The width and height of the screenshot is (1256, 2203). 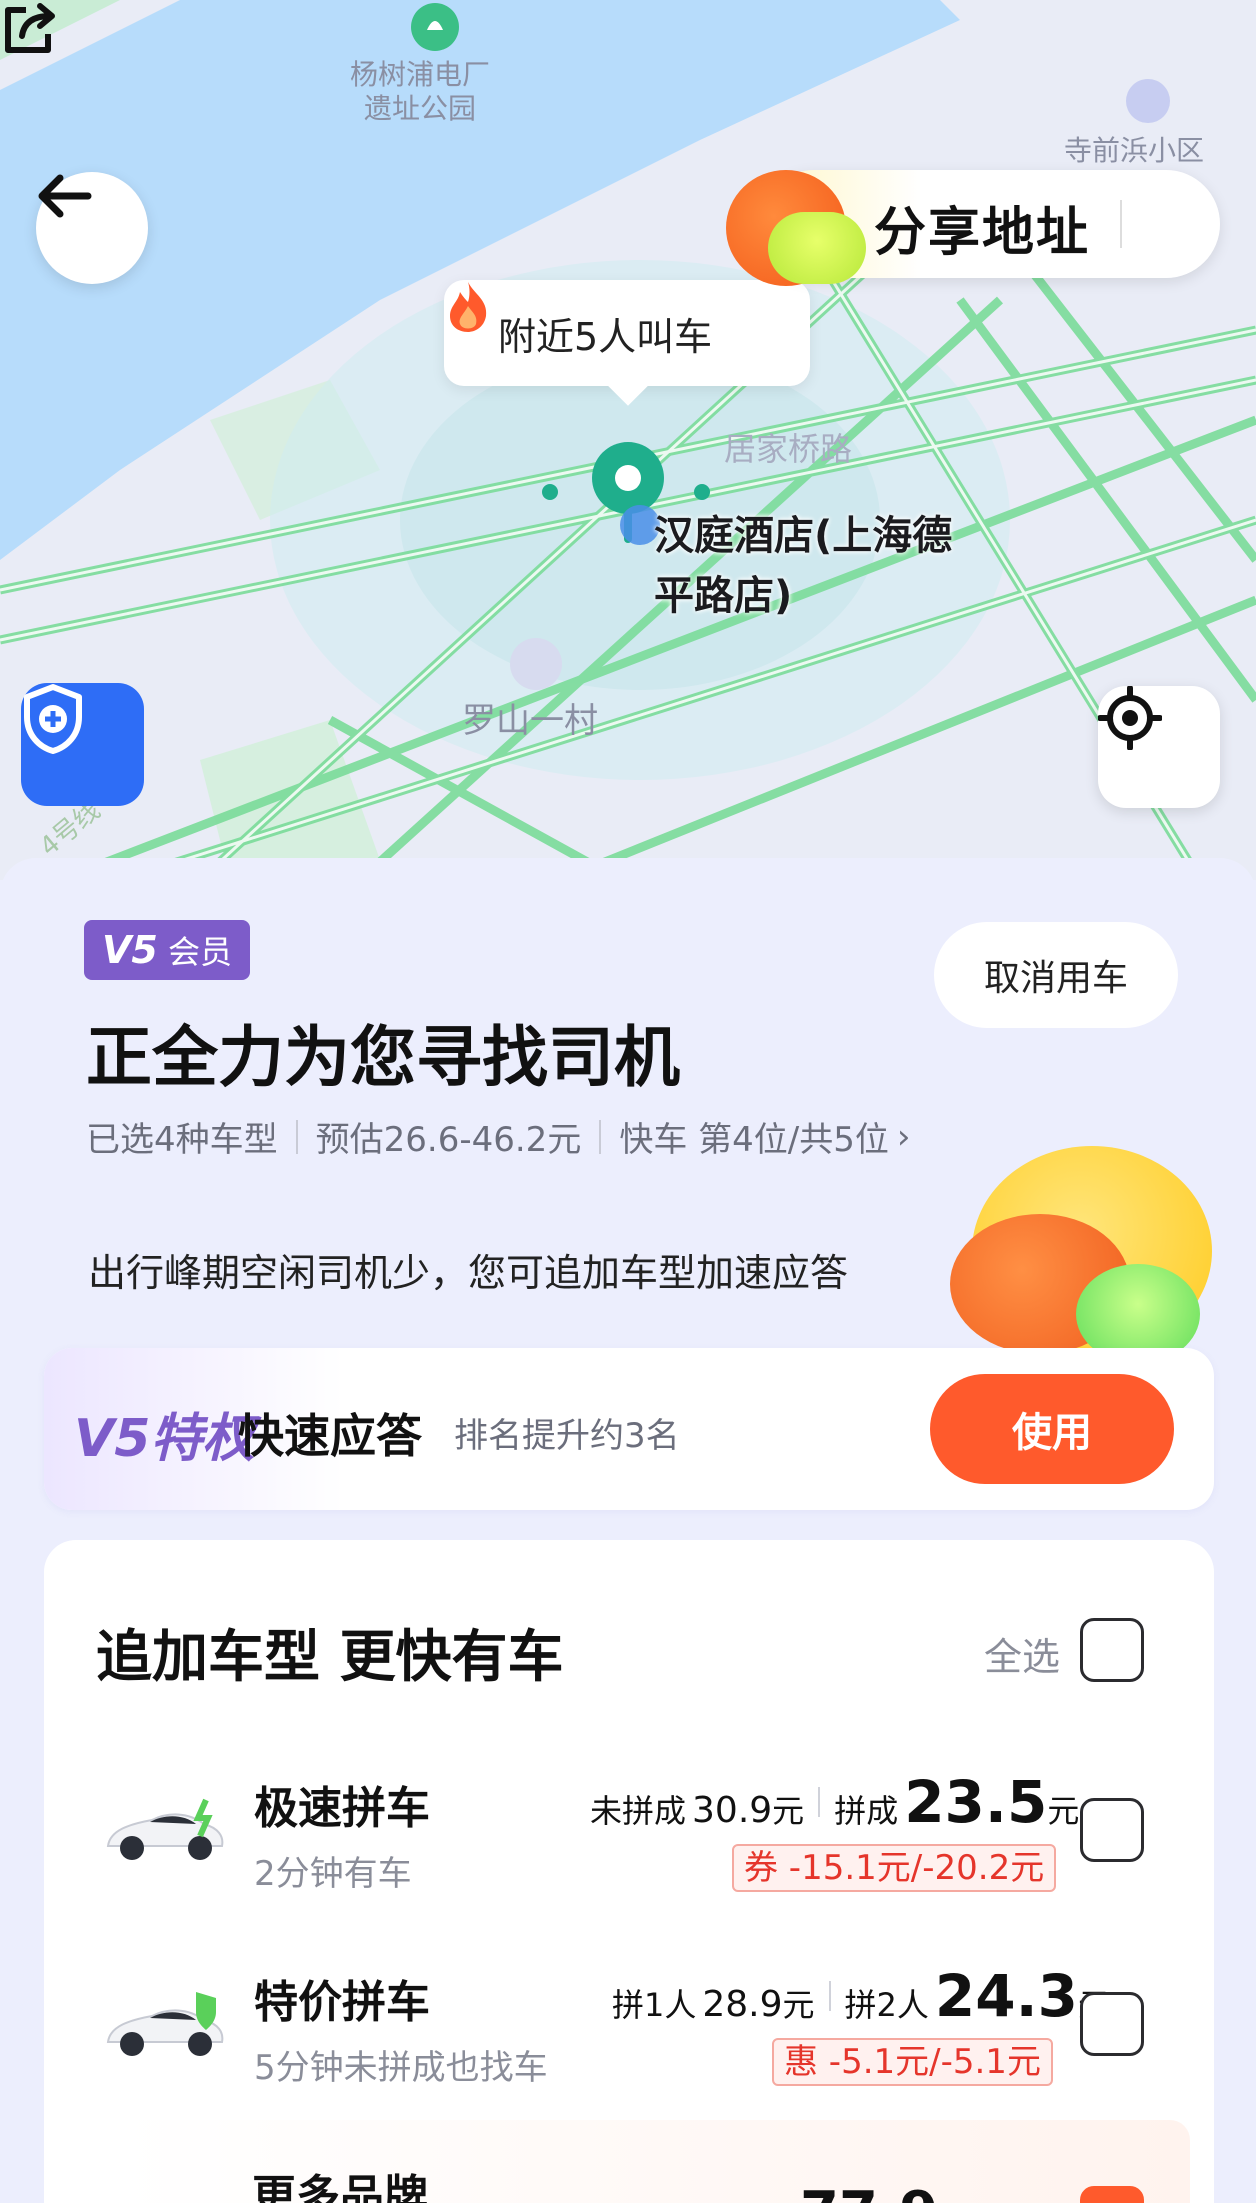 I want to click on arrow-left-icon, so click(x=65, y=196).